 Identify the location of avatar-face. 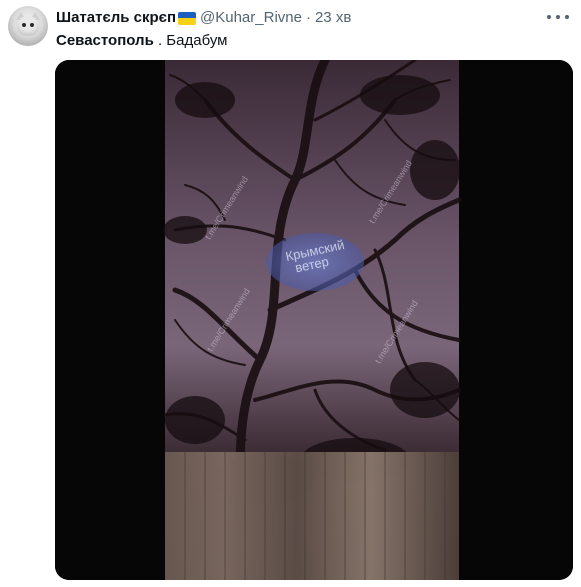
(28, 26).